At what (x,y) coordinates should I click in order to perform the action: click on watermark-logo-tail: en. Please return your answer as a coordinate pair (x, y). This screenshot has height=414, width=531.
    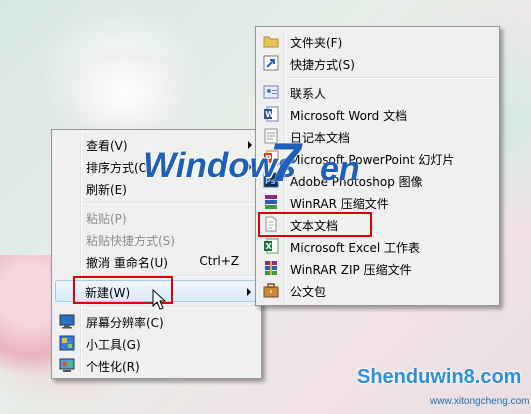
    Looking at the image, I should click on (340, 169).